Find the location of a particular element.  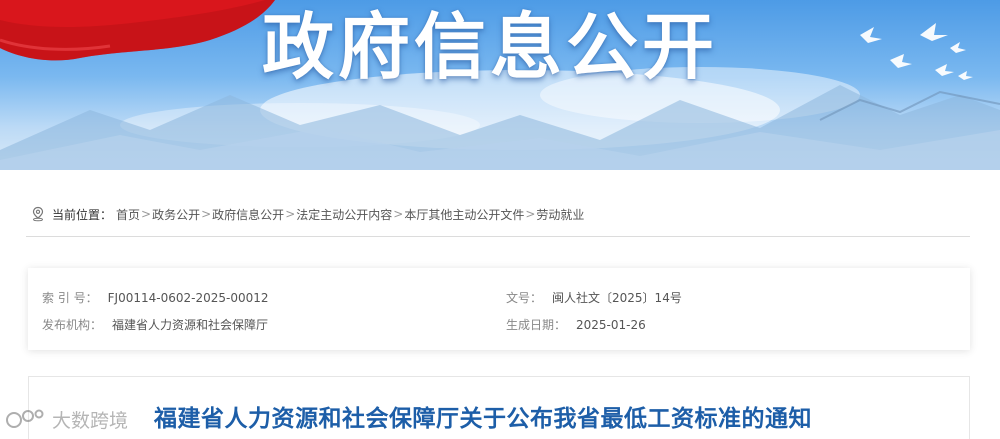

date-label: 生成日期： is located at coordinates (536, 325).